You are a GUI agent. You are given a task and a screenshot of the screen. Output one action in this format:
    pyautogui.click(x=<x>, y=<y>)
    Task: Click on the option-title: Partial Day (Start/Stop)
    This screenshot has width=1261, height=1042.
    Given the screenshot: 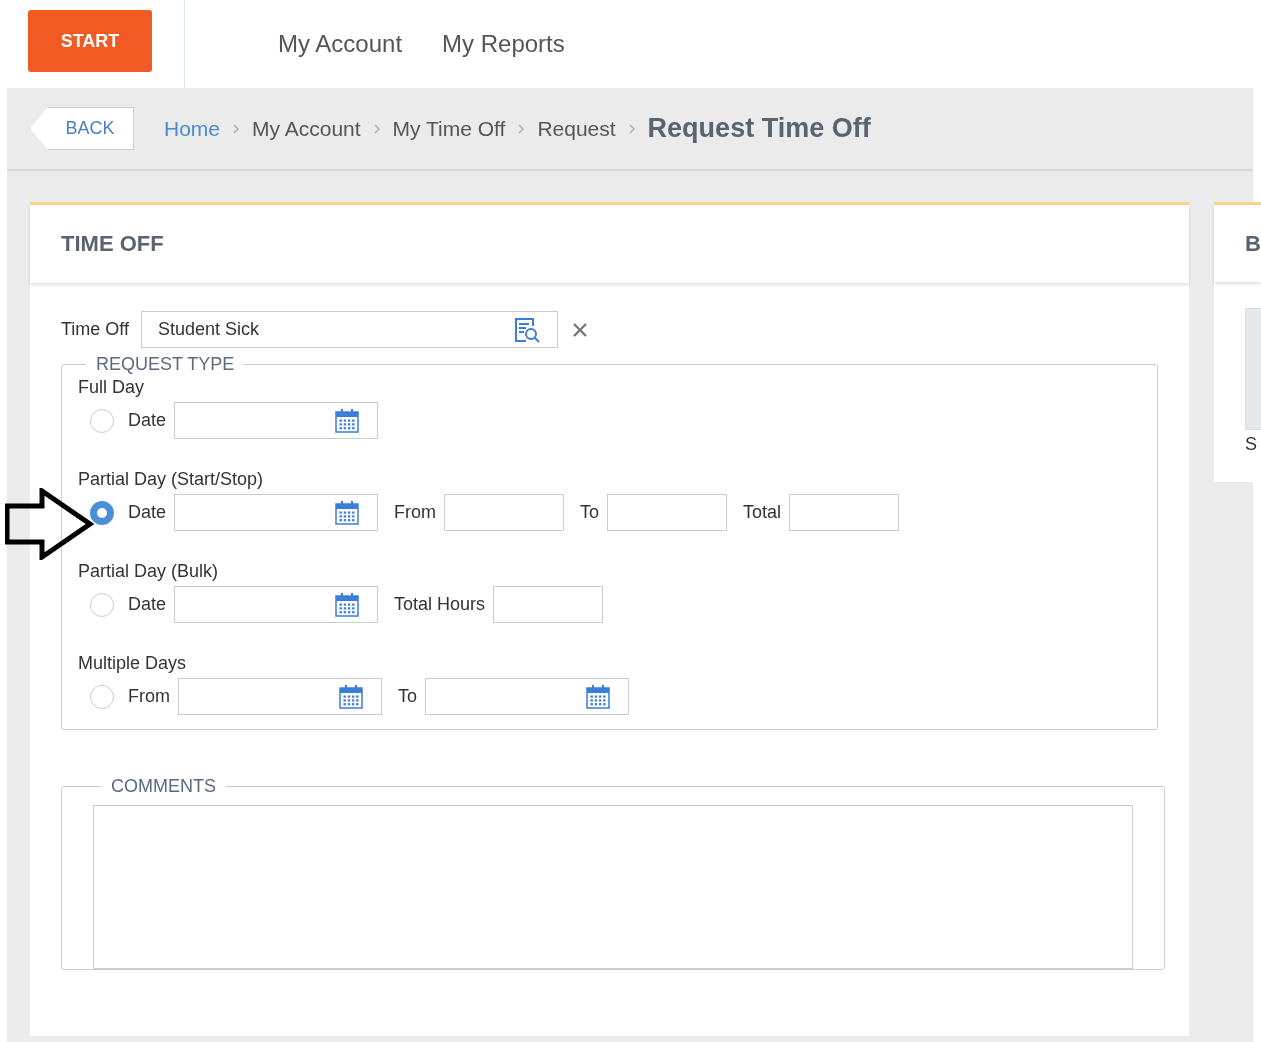 What is the action you would take?
    pyautogui.click(x=171, y=479)
    